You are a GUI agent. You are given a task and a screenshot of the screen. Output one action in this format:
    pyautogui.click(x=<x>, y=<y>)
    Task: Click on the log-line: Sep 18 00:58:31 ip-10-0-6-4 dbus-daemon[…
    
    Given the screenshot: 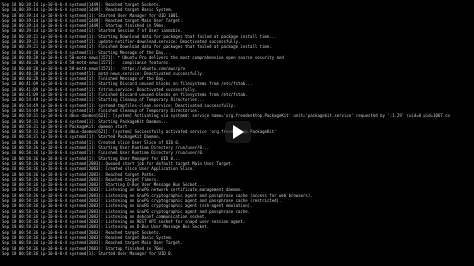 What is the action you would take?
    pyautogui.click(x=226, y=116)
    